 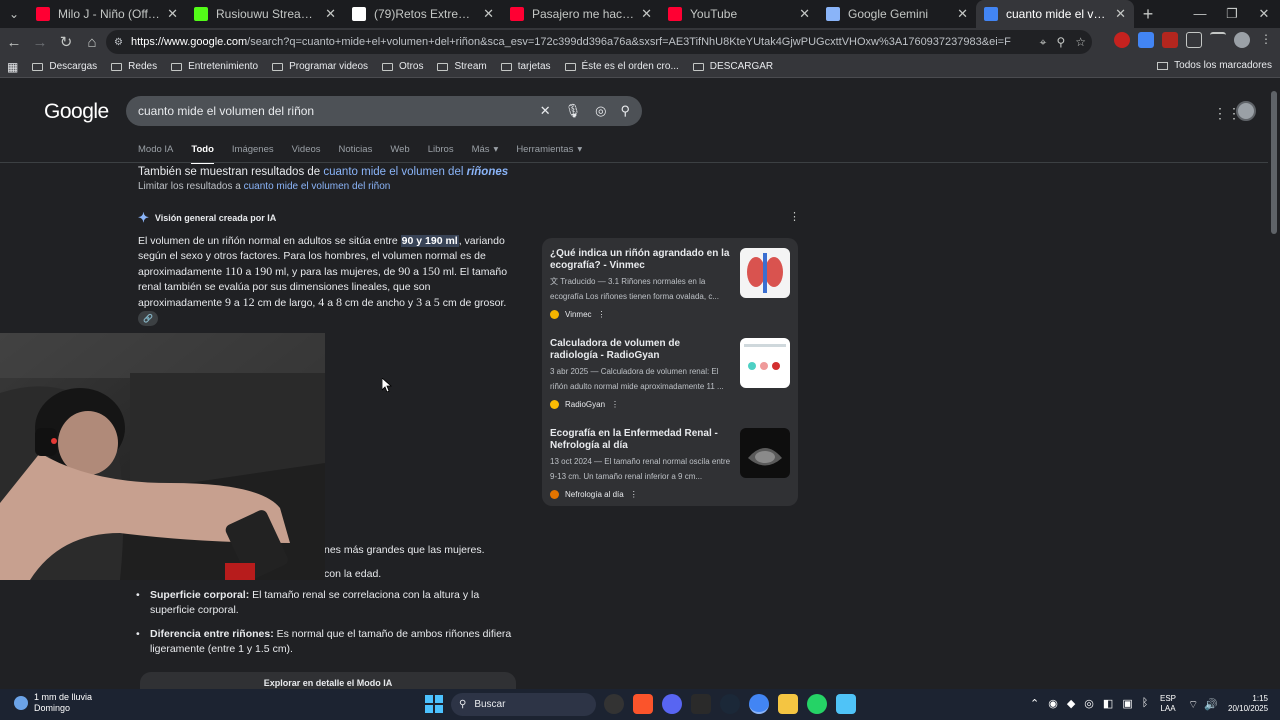 What do you see at coordinates (1203, 705) in the screenshot?
I see `network-volume: ⌔ 🔊` at bounding box center [1203, 705].